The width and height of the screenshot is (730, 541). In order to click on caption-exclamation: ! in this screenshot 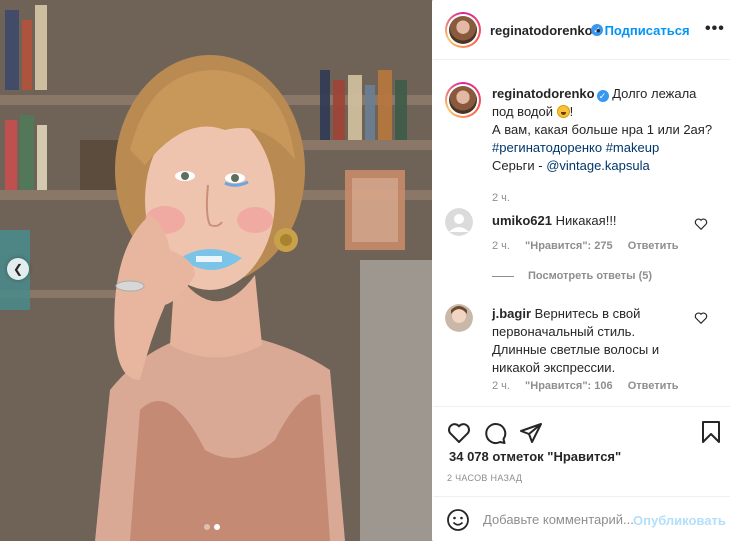, I will do `click(571, 111)`.